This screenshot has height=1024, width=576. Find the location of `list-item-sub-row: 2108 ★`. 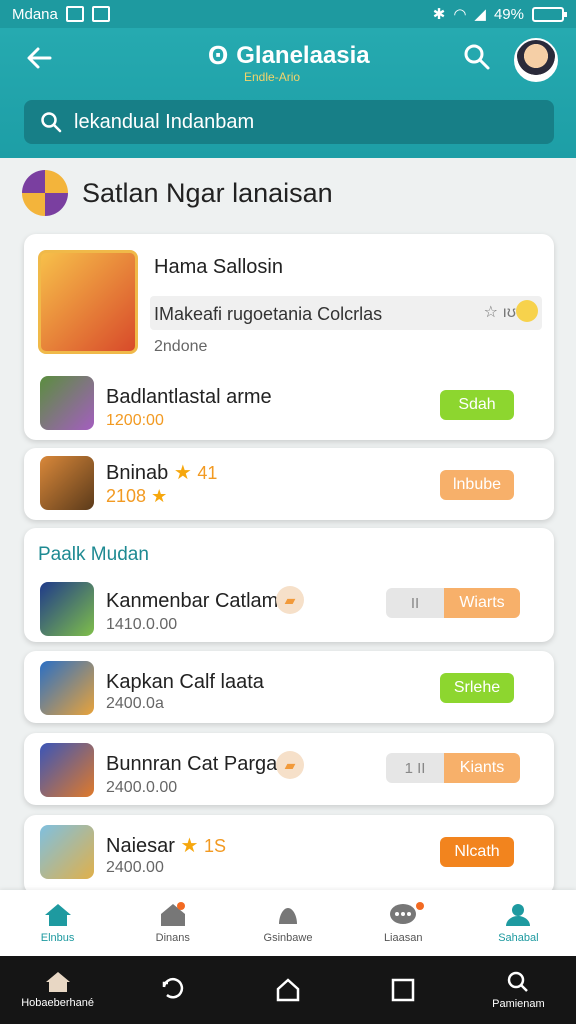

list-item-sub-row: 2108 ★ is located at coordinates (136, 496).